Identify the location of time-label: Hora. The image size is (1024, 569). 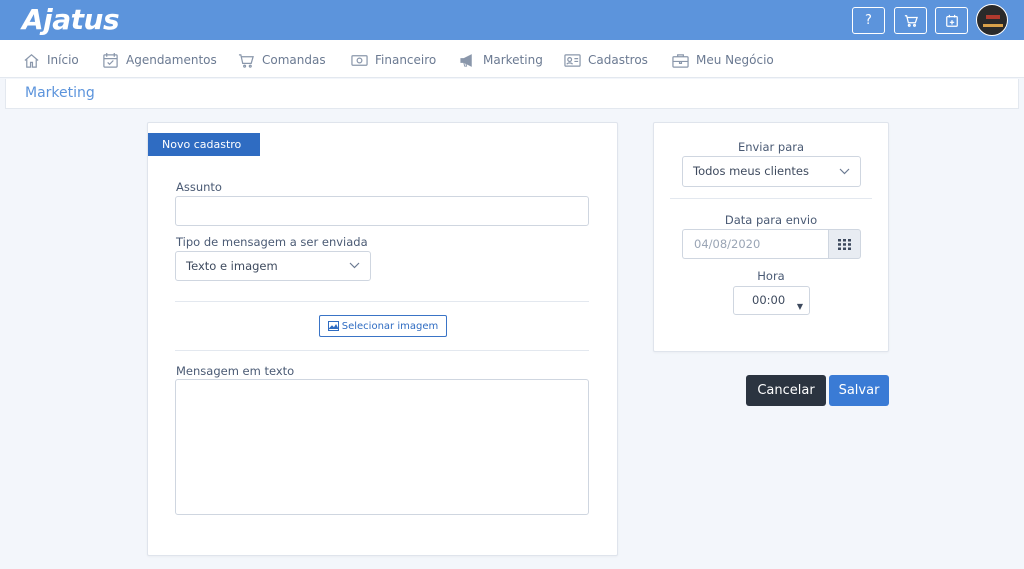
(771, 276).